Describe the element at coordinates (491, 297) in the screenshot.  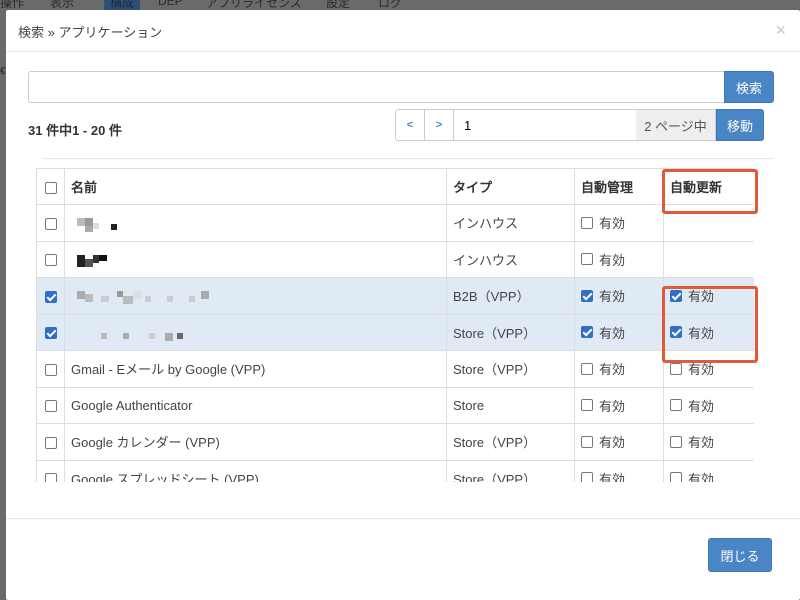
I see `app-type: B2B（VPP）` at that location.